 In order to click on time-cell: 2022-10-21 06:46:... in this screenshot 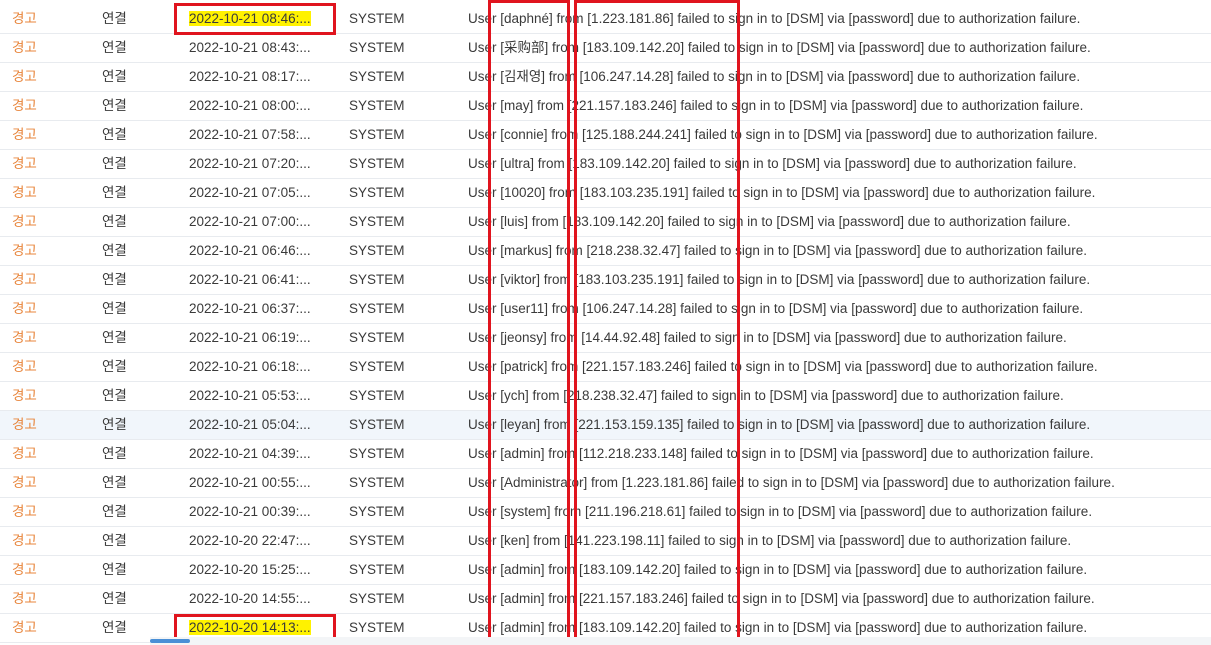, I will do `click(264, 251)`.